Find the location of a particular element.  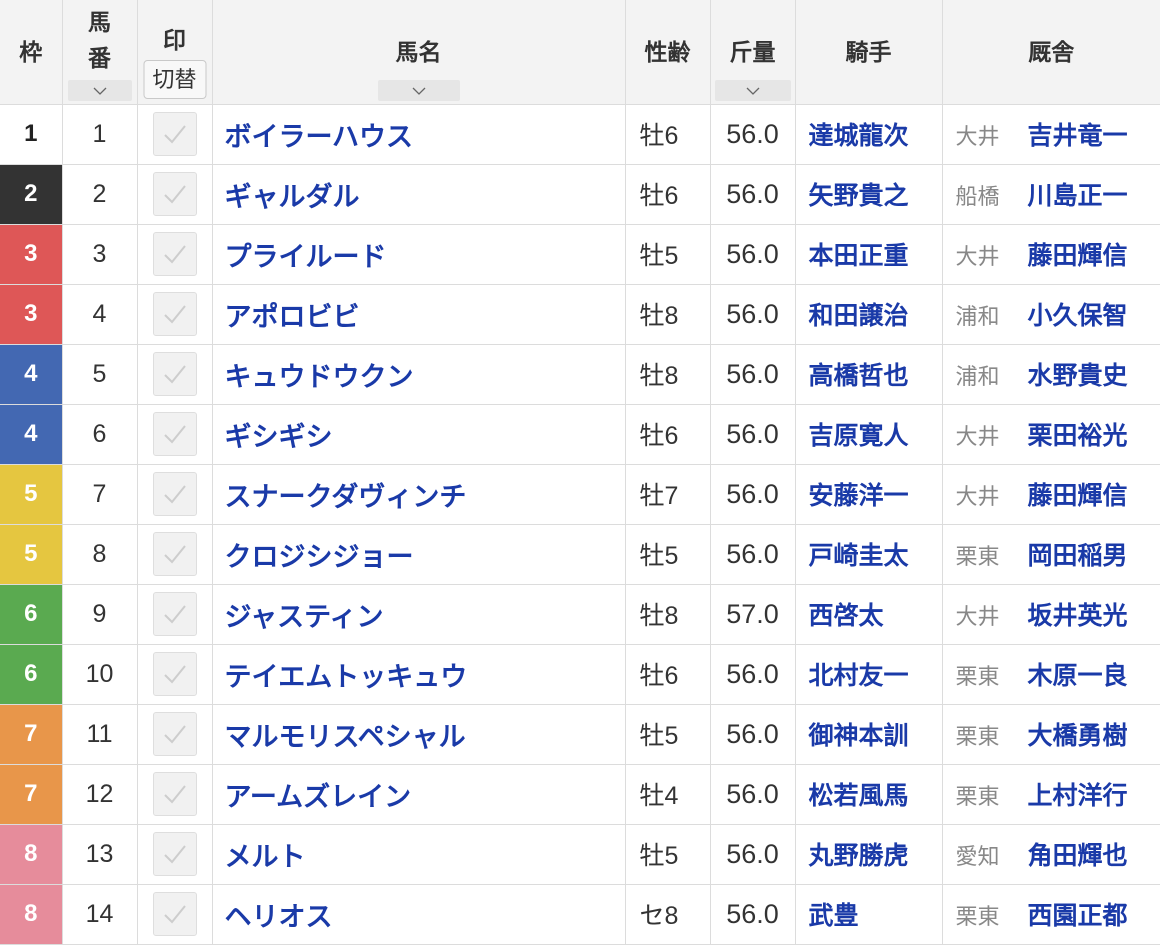

trainer-link: 水野貴史 is located at coordinates (1078, 376).